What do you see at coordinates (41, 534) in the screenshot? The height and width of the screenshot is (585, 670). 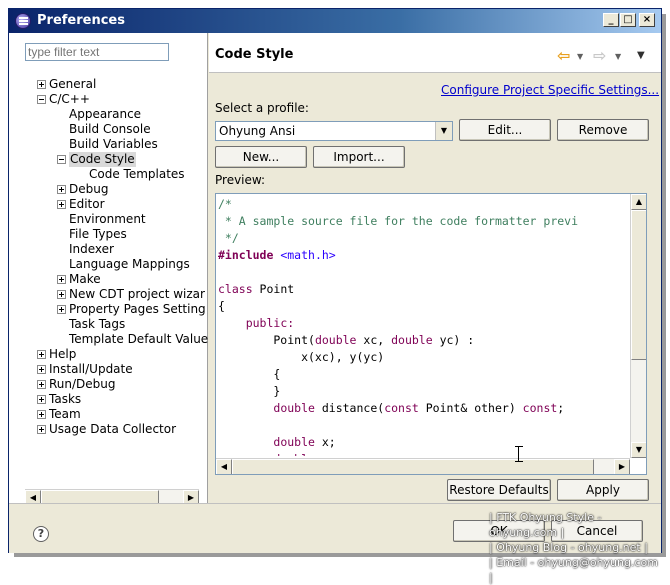 I see `help-icon: ?` at bounding box center [41, 534].